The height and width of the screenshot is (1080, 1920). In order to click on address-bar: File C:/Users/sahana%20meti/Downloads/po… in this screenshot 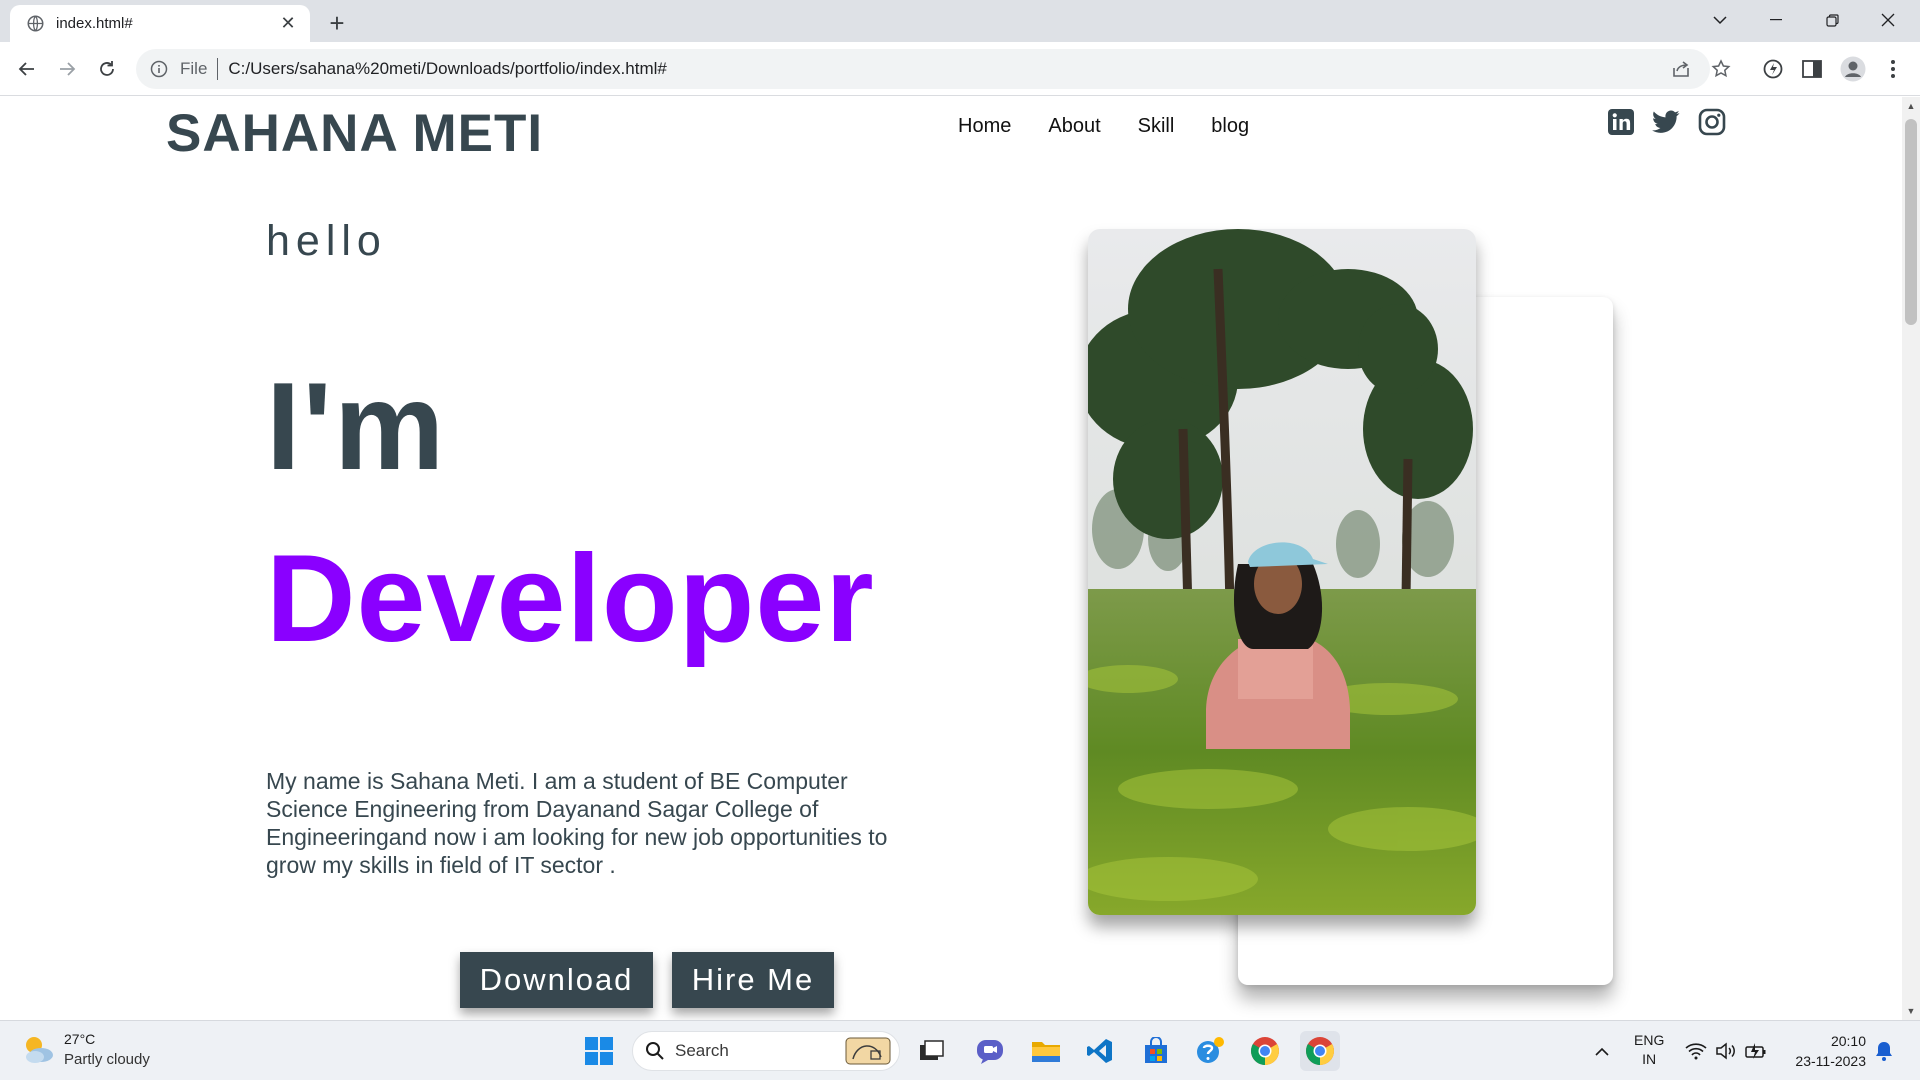, I will do `click(923, 69)`.